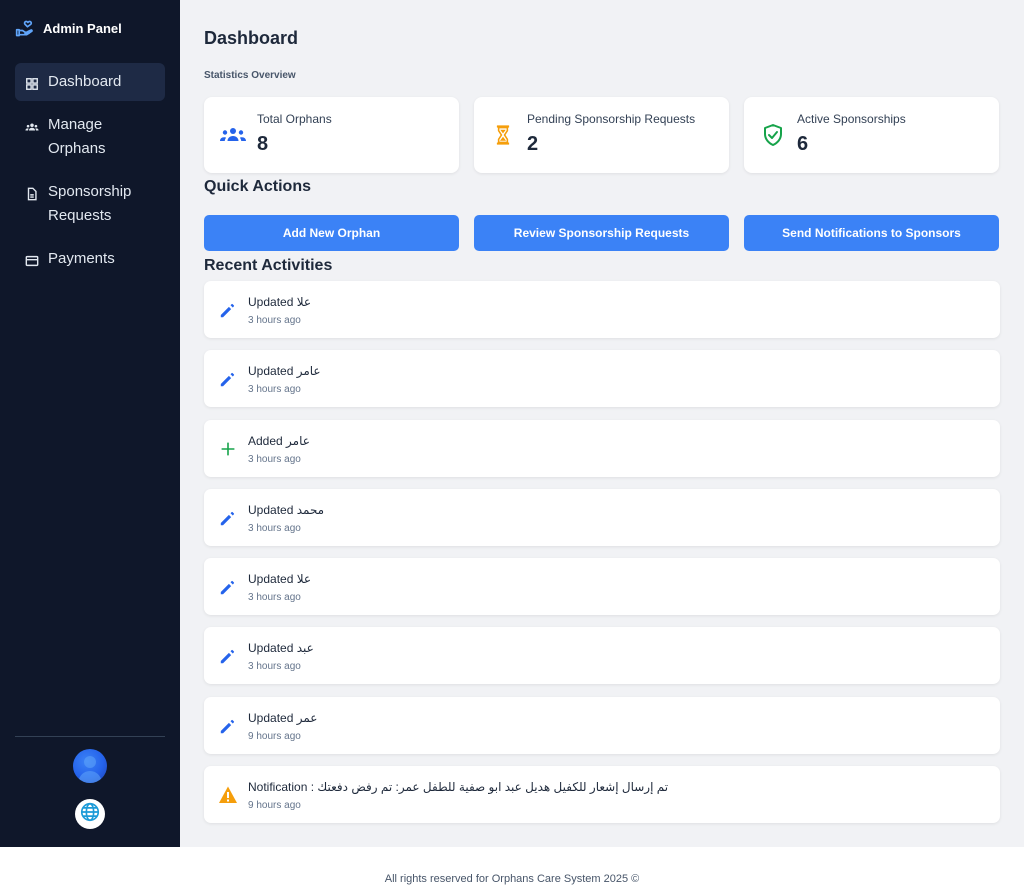 The image size is (1024, 890). Describe the element at coordinates (294, 119) in the screenshot. I see `stat-label: Total Orphans` at that location.